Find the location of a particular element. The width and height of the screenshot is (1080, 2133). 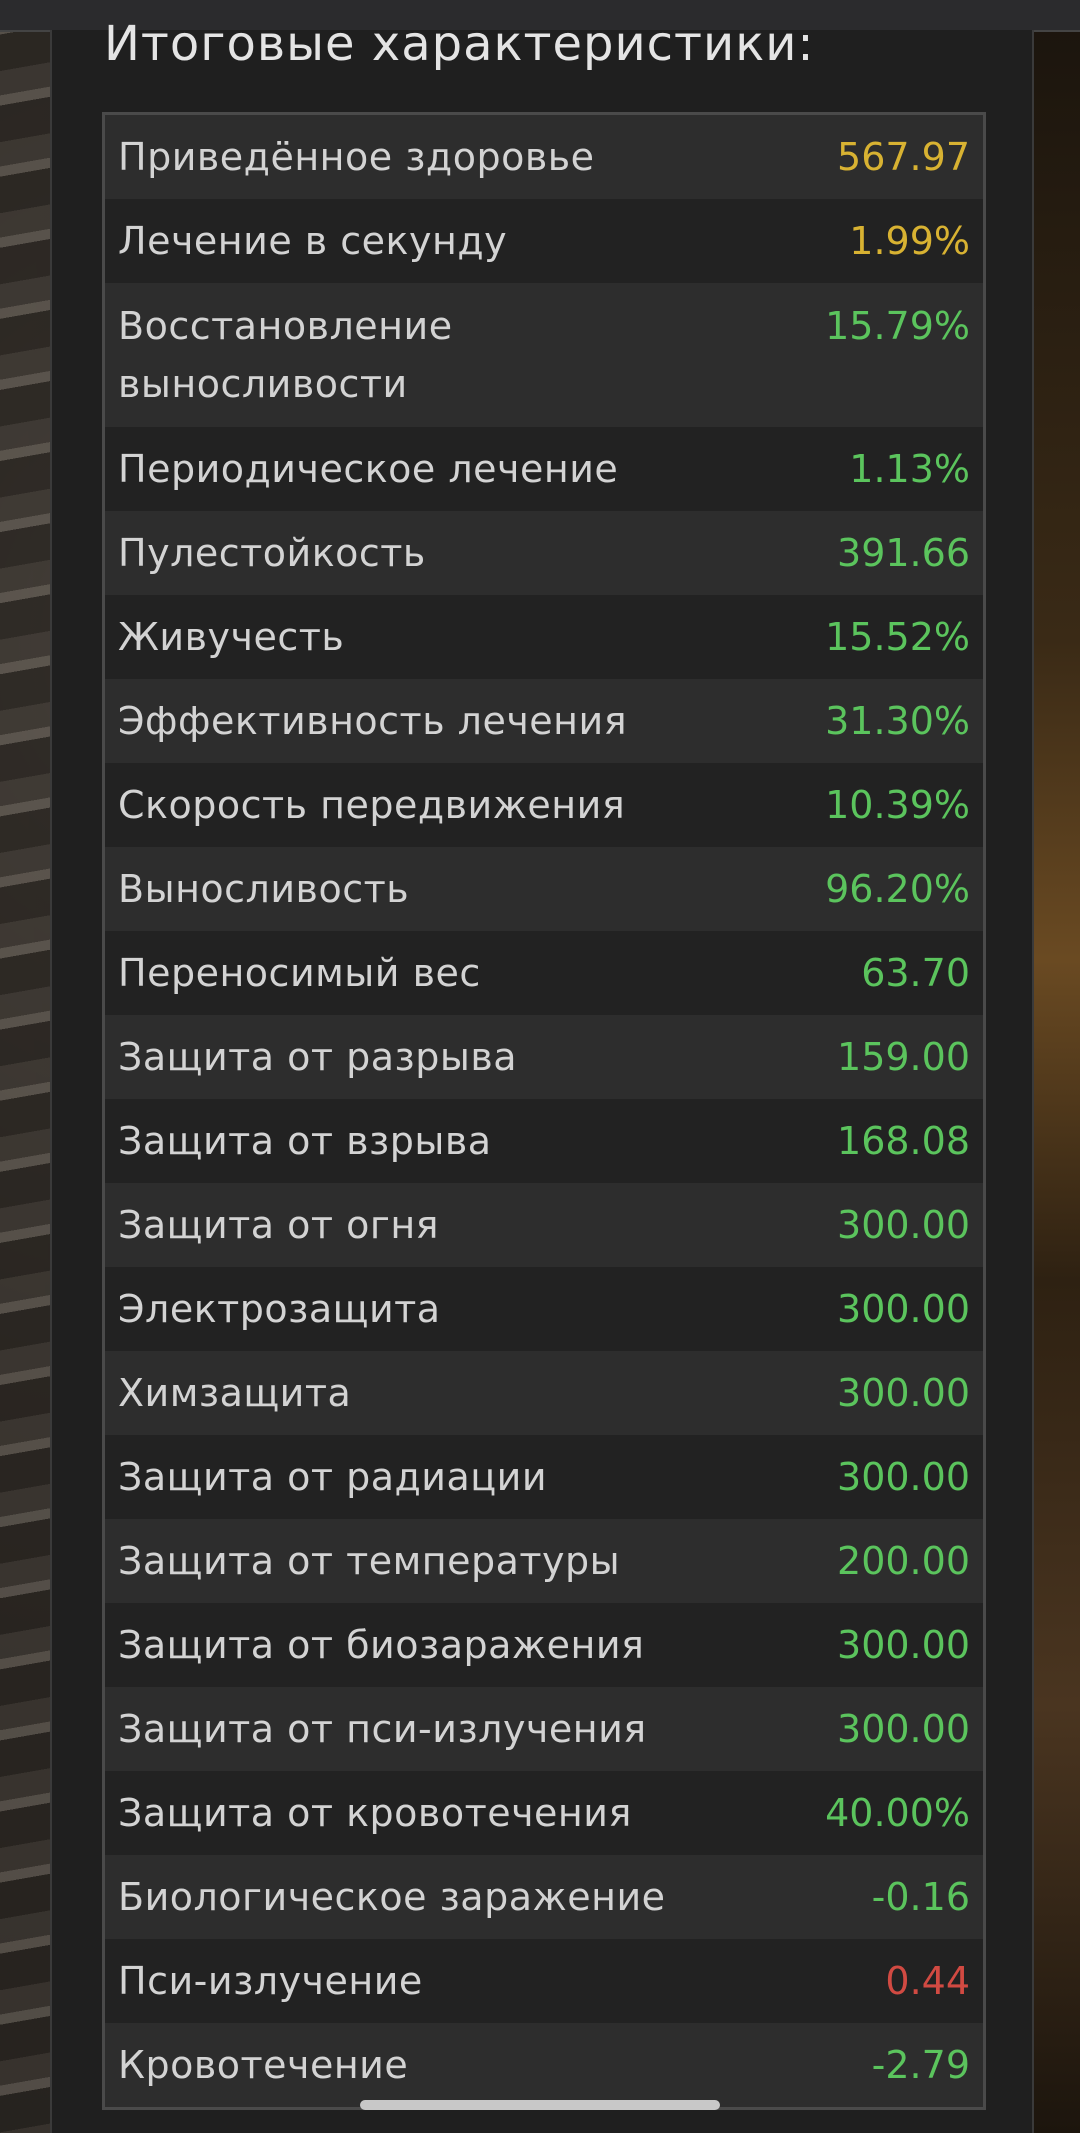

stat-value: 0.44 is located at coordinates (927, 1981).